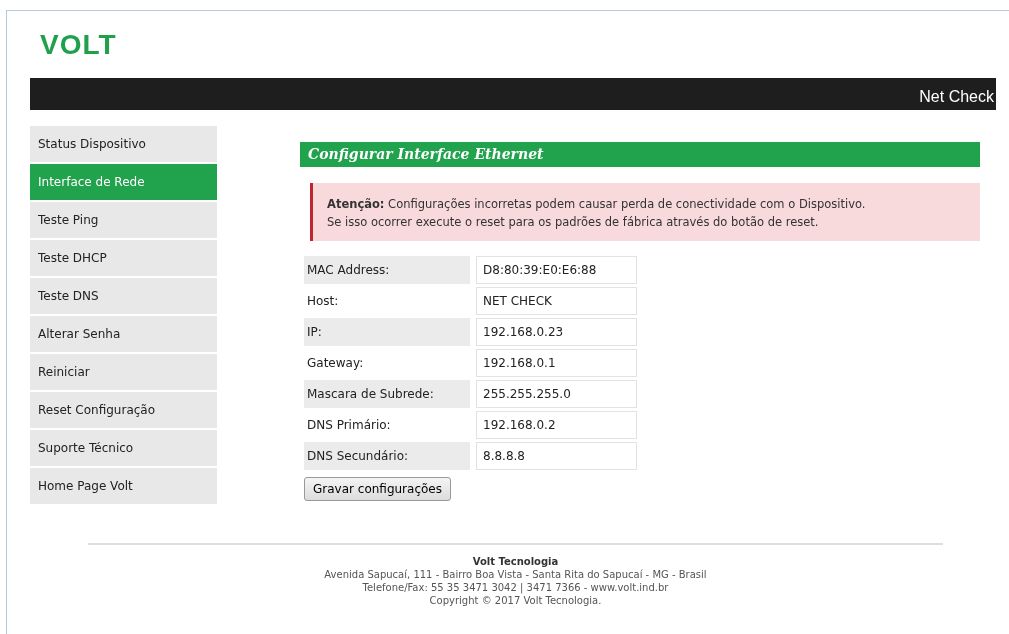 The height and width of the screenshot is (634, 1009). What do you see at coordinates (387, 270) in the screenshot?
I see `field-label: MAC Address:` at bounding box center [387, 270].